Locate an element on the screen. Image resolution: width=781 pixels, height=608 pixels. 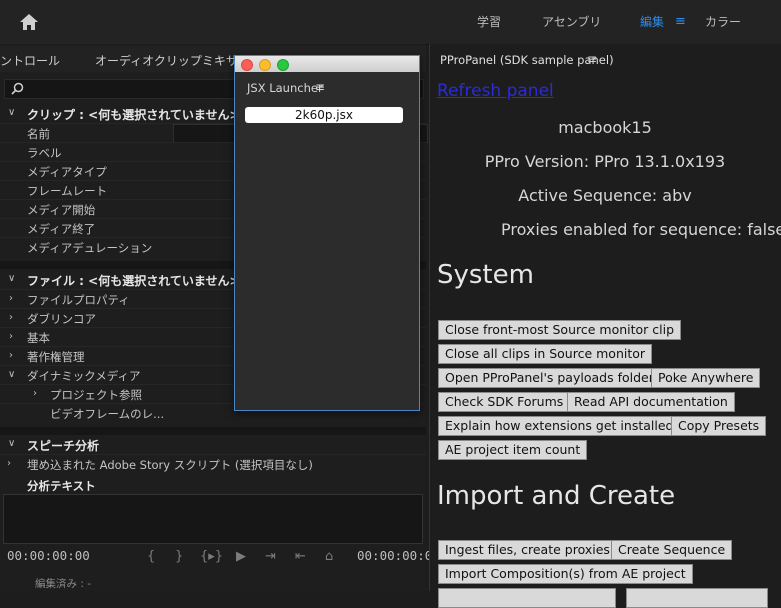
close-source-clip-button: Close front-most Source monitor clip is located at coordinates (560, 330).